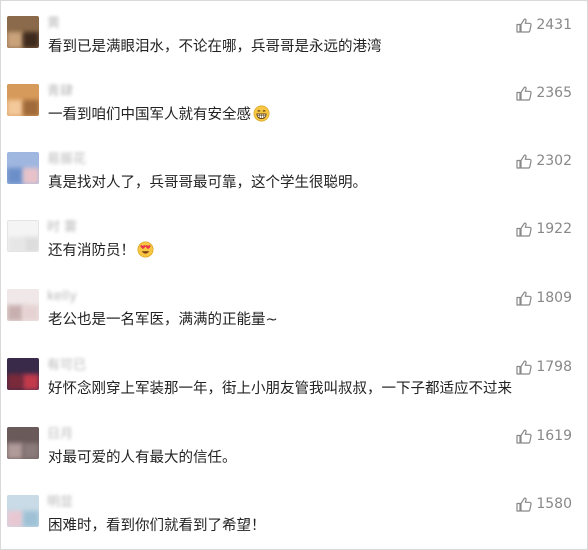 The width and height of the screenshot is (588, 550). What do you see at coordinates (62, 297) in the screenshot?
I see `comment-username: kelly` at bounding box center [62, 297].